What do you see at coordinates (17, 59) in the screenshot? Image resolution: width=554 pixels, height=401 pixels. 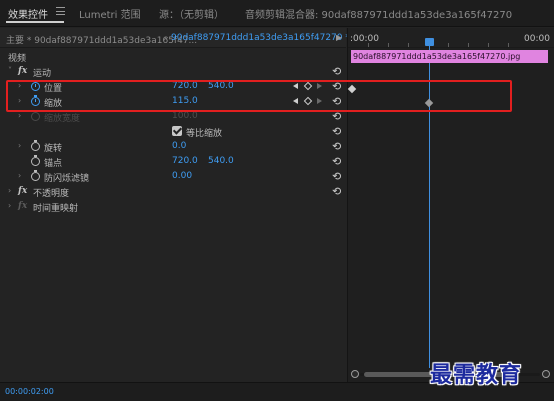 I see `section-video-label: 视频` at bounding box center [17, 59].